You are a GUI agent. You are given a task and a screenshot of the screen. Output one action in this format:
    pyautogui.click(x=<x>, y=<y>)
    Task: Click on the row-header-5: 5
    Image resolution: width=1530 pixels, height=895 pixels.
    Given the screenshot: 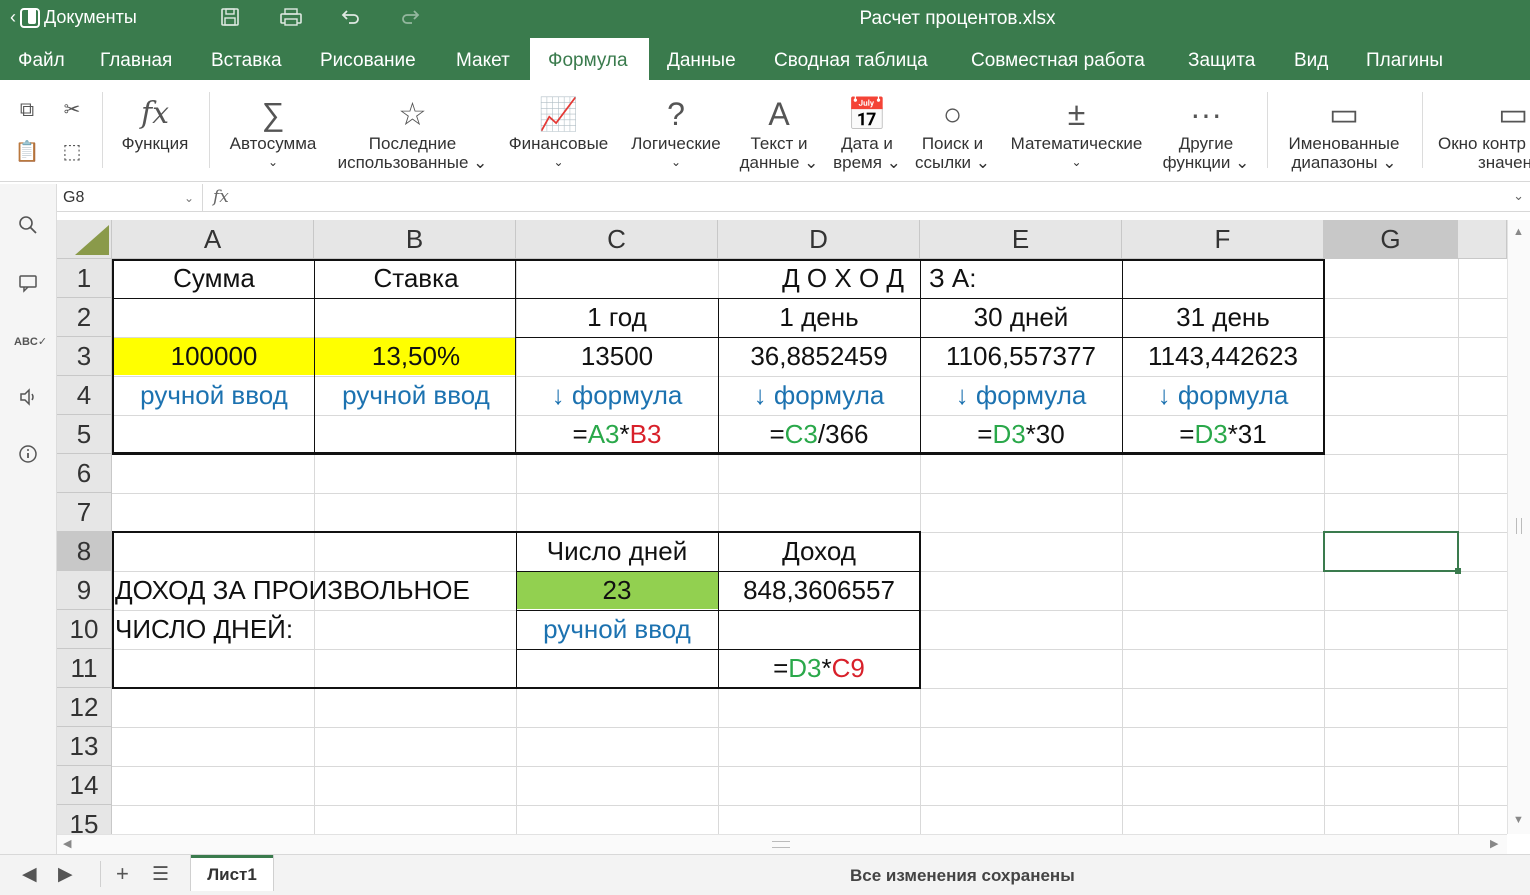 What is the action you would take?
    pyautogui.click(x=84, y=434)
    